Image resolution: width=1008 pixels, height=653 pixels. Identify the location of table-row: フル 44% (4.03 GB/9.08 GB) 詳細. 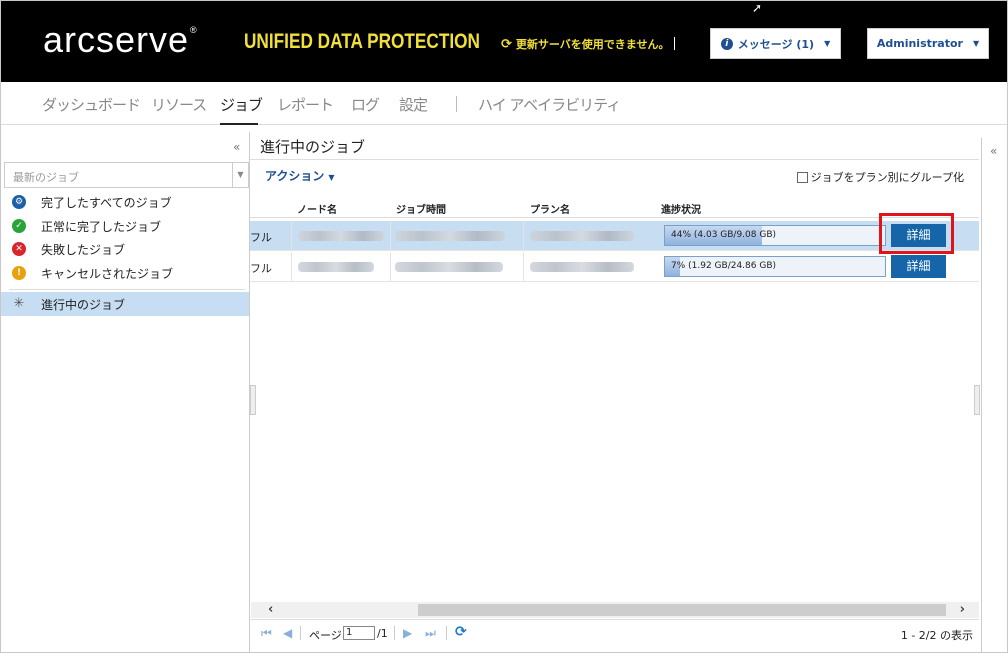
(614, 236).